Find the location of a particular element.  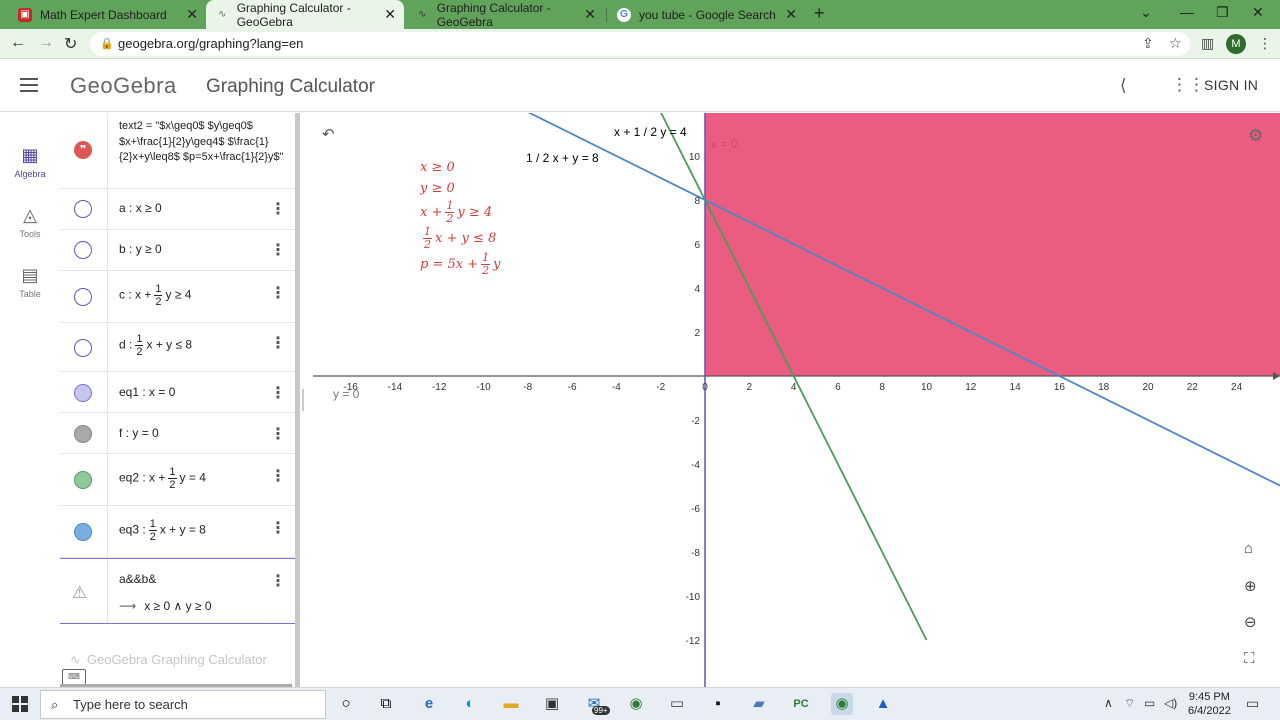

algebra-row-eq1: eq1 : x = 0 ⋮ is located at coordinates (178, 392).